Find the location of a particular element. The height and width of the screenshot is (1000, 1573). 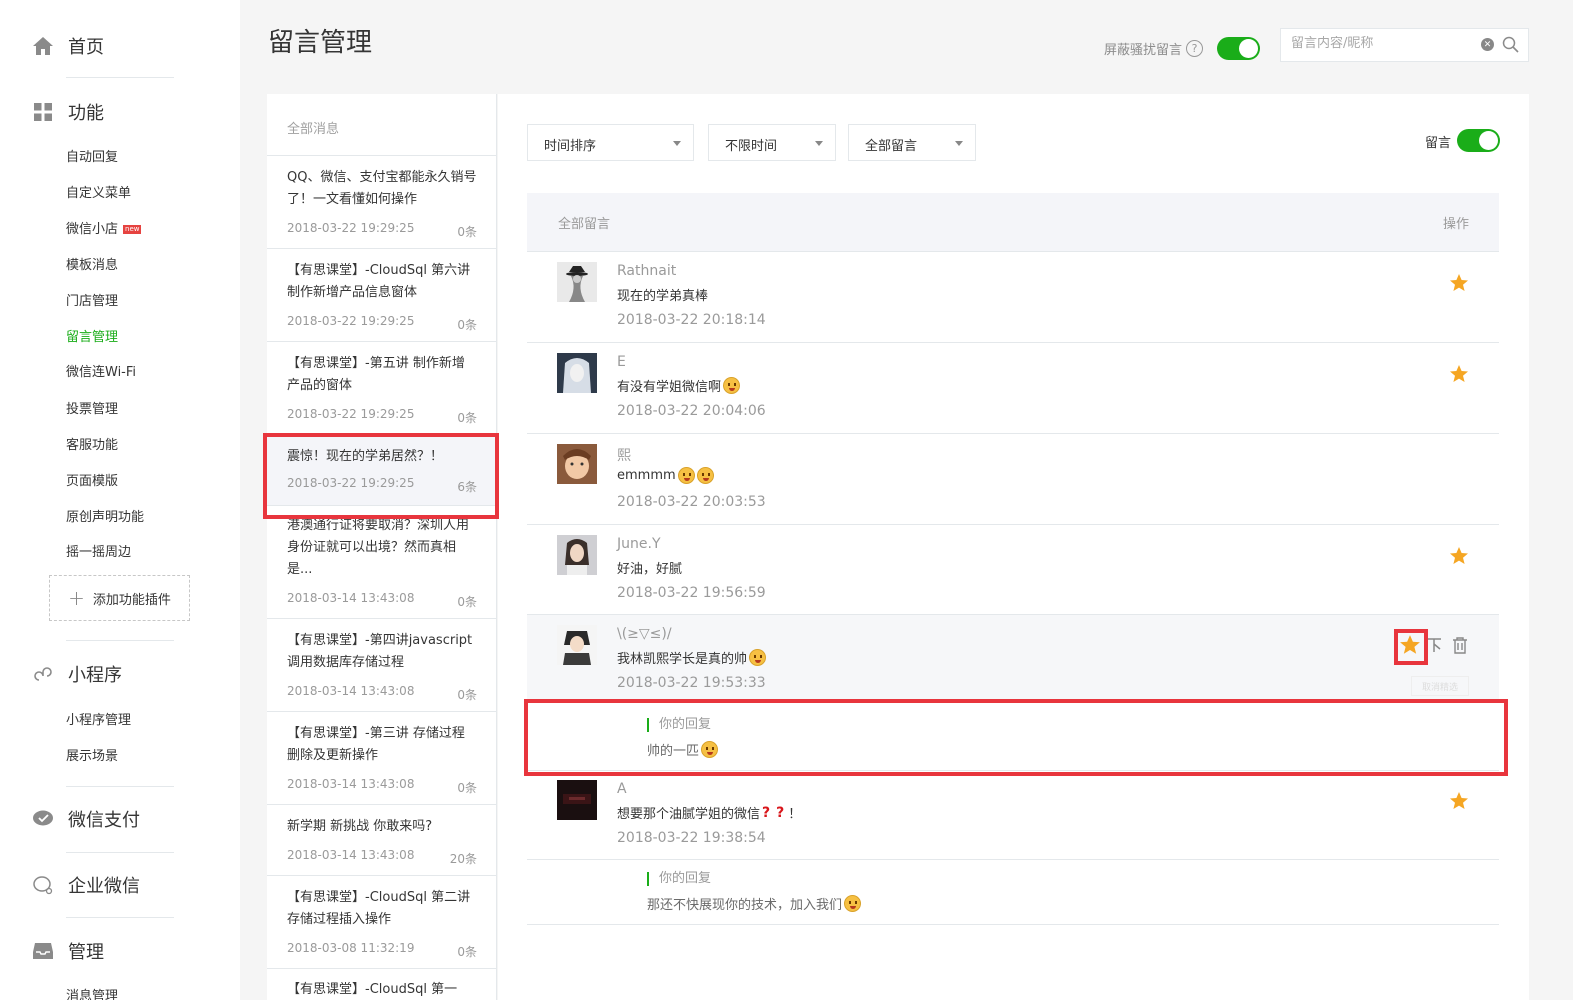

time-dropdown: 不限时间 is located at coordinates (772, 142).